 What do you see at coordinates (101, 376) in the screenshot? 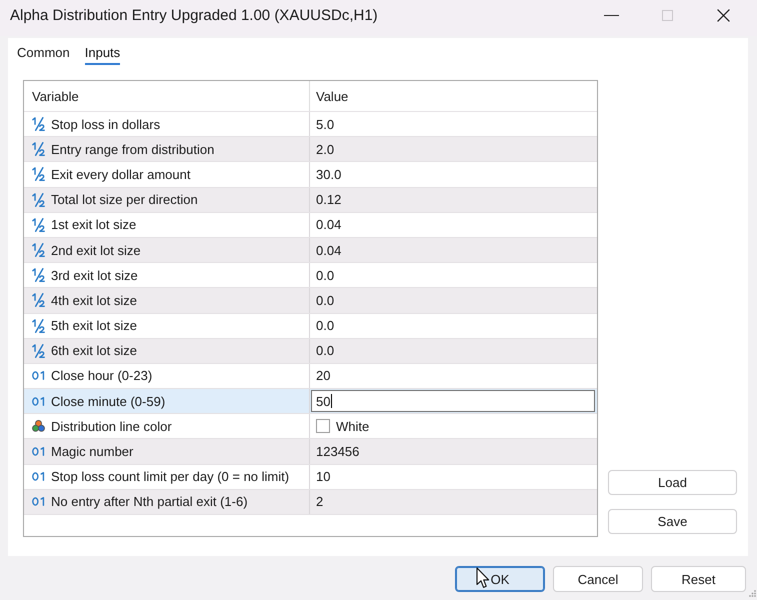
I see `variable-name: Close hour (0-23)` at bounding box center [101, 376].